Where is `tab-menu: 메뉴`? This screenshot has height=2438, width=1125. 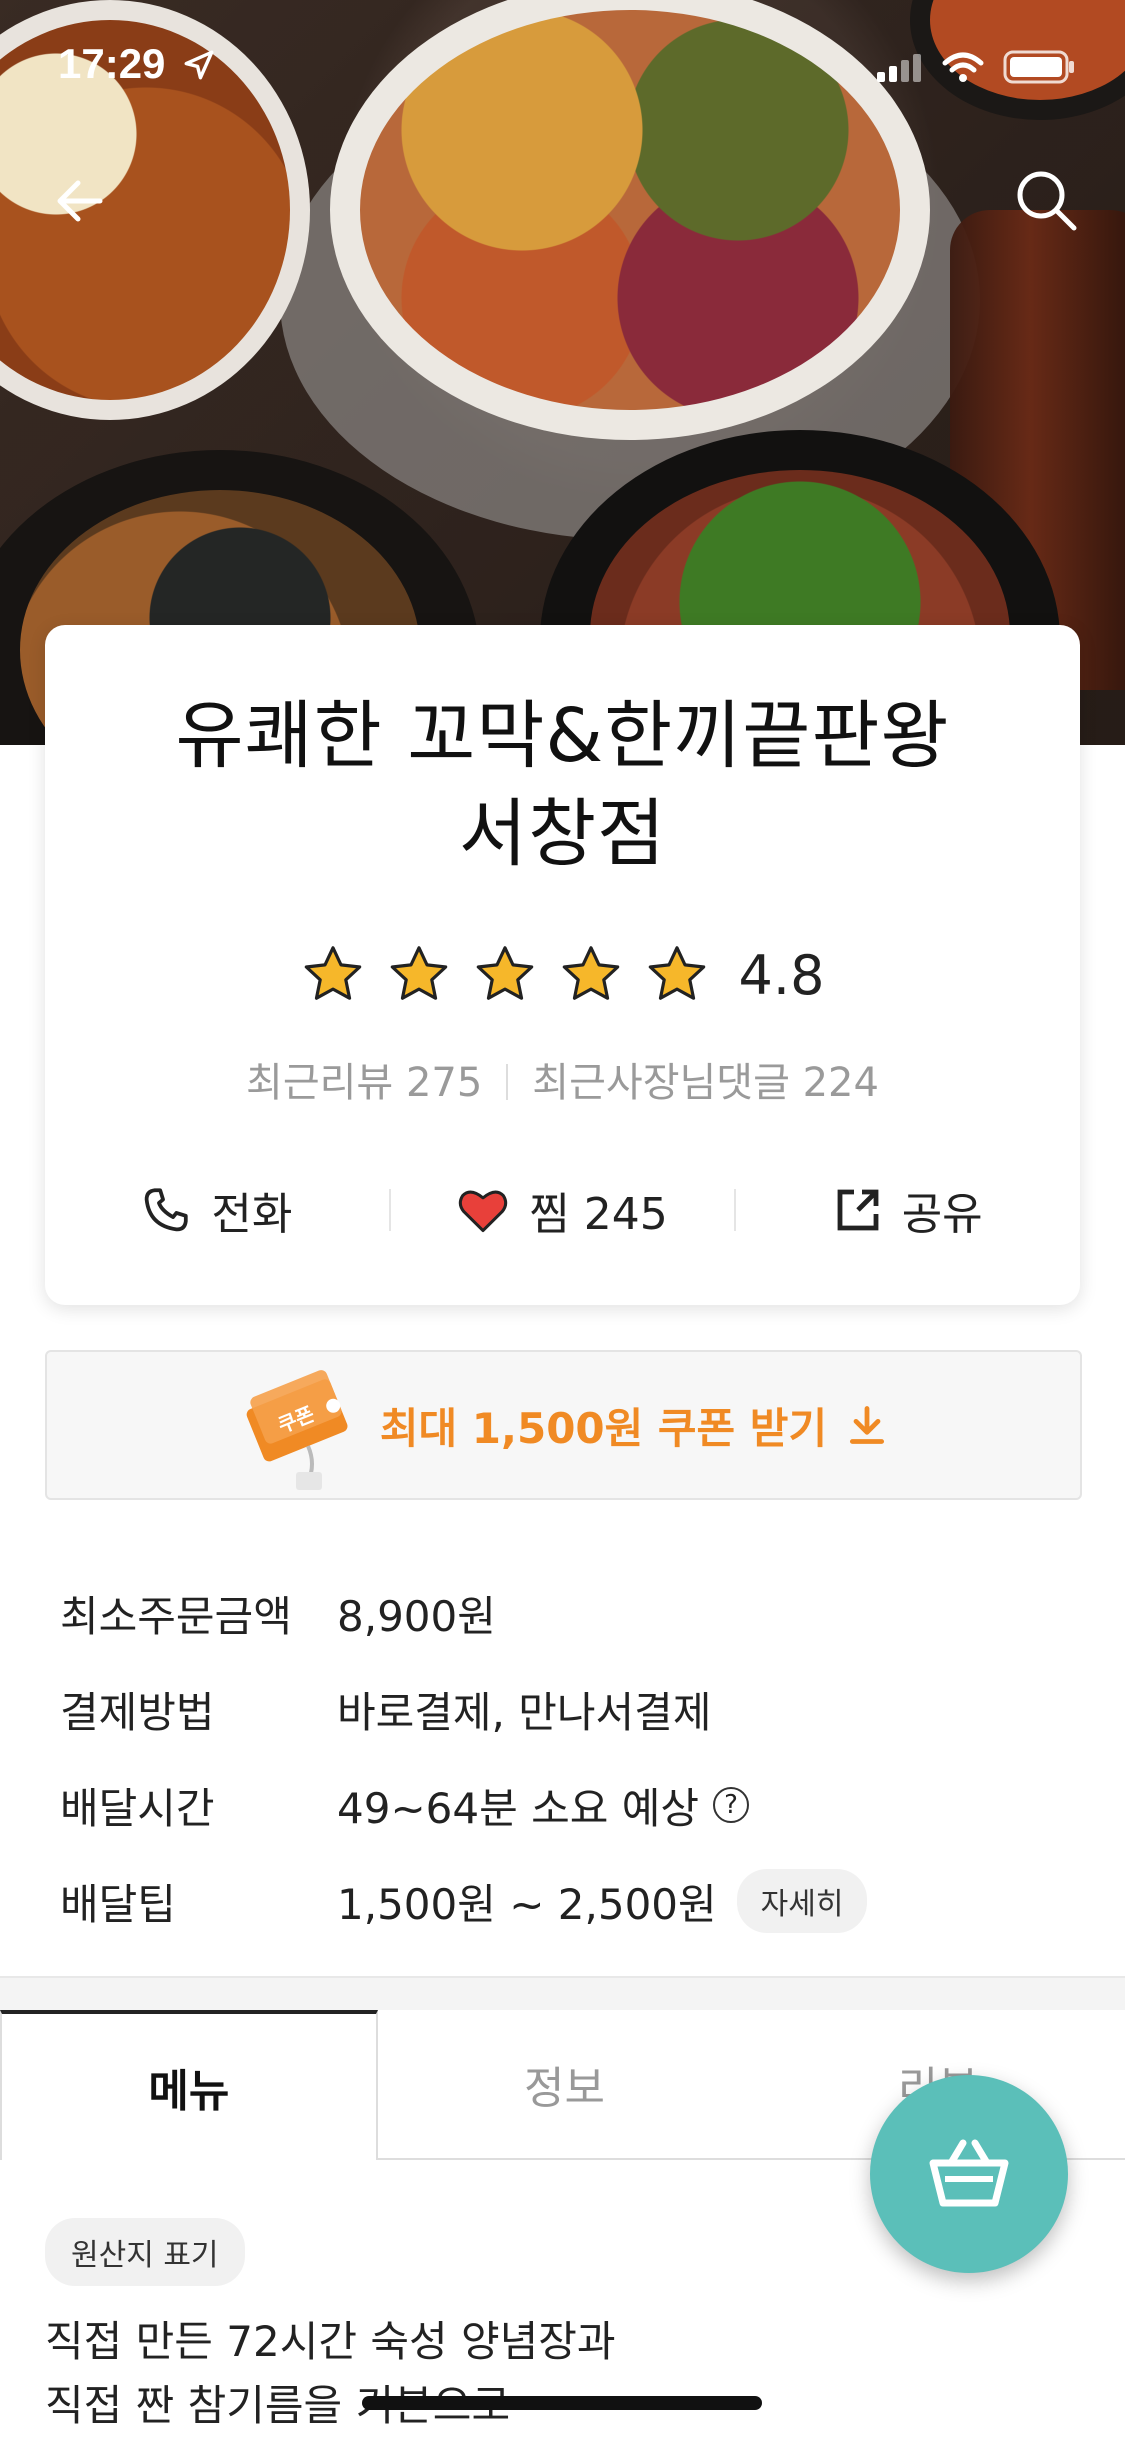
tab-menu: 메뉴 is located at coordinates (189, 2085).